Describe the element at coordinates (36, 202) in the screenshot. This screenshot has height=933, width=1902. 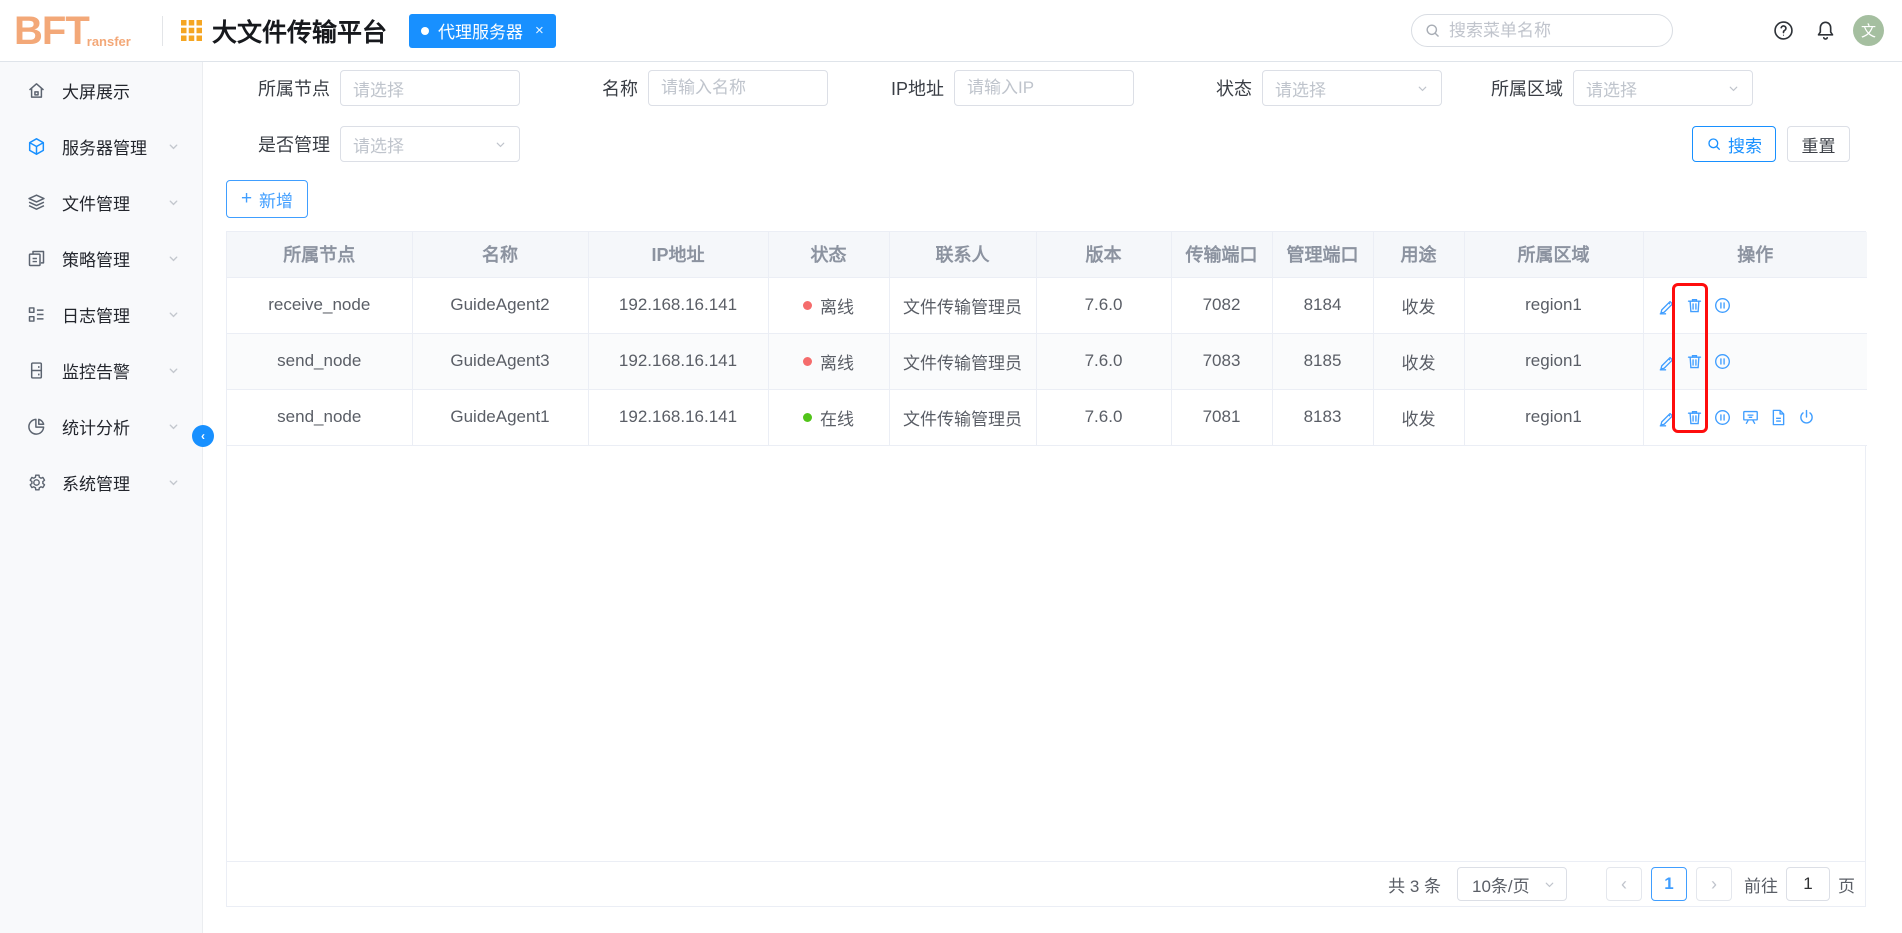
I see `files-layers-icon` at that location.